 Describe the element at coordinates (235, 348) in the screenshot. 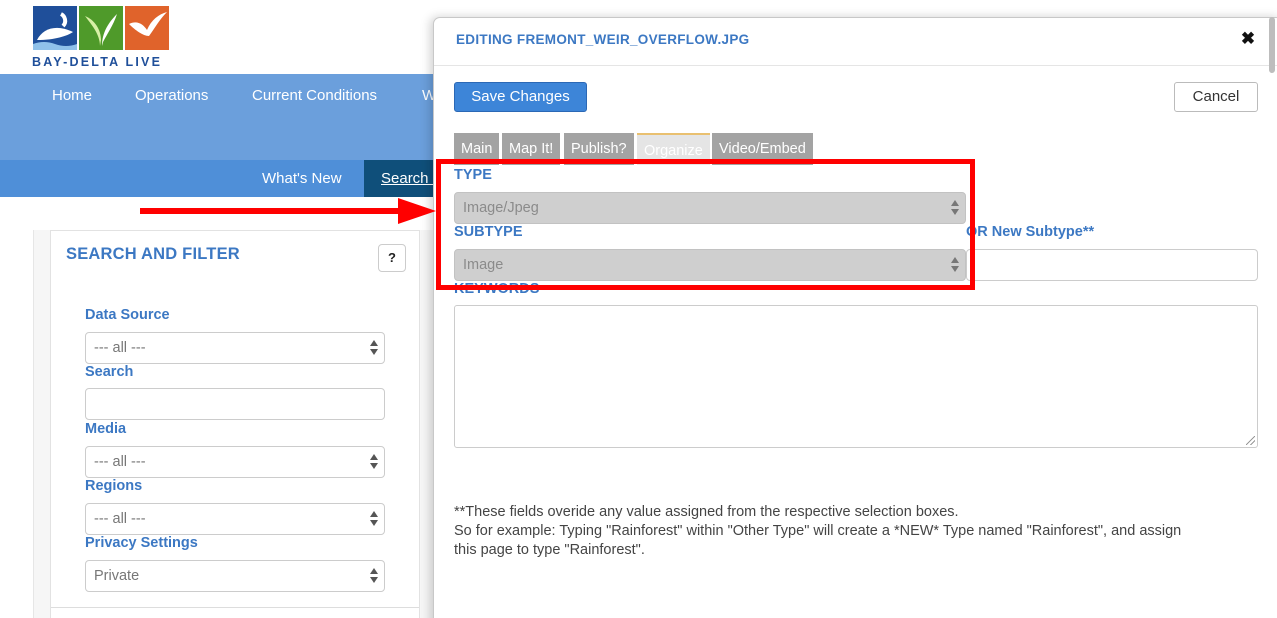

I see `data-source-select: --- all ---` at that location.